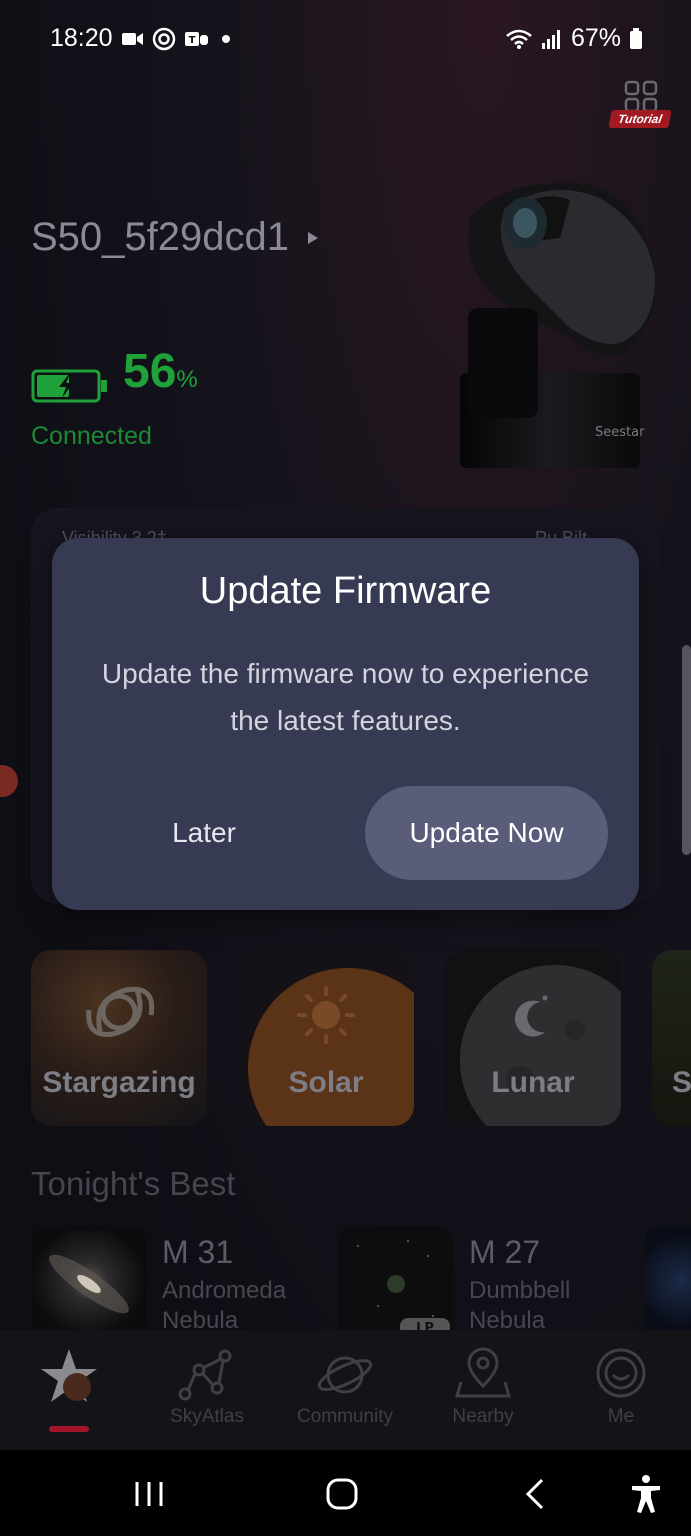  I want to click on update-now-button: Update Now, so click(486, 833).